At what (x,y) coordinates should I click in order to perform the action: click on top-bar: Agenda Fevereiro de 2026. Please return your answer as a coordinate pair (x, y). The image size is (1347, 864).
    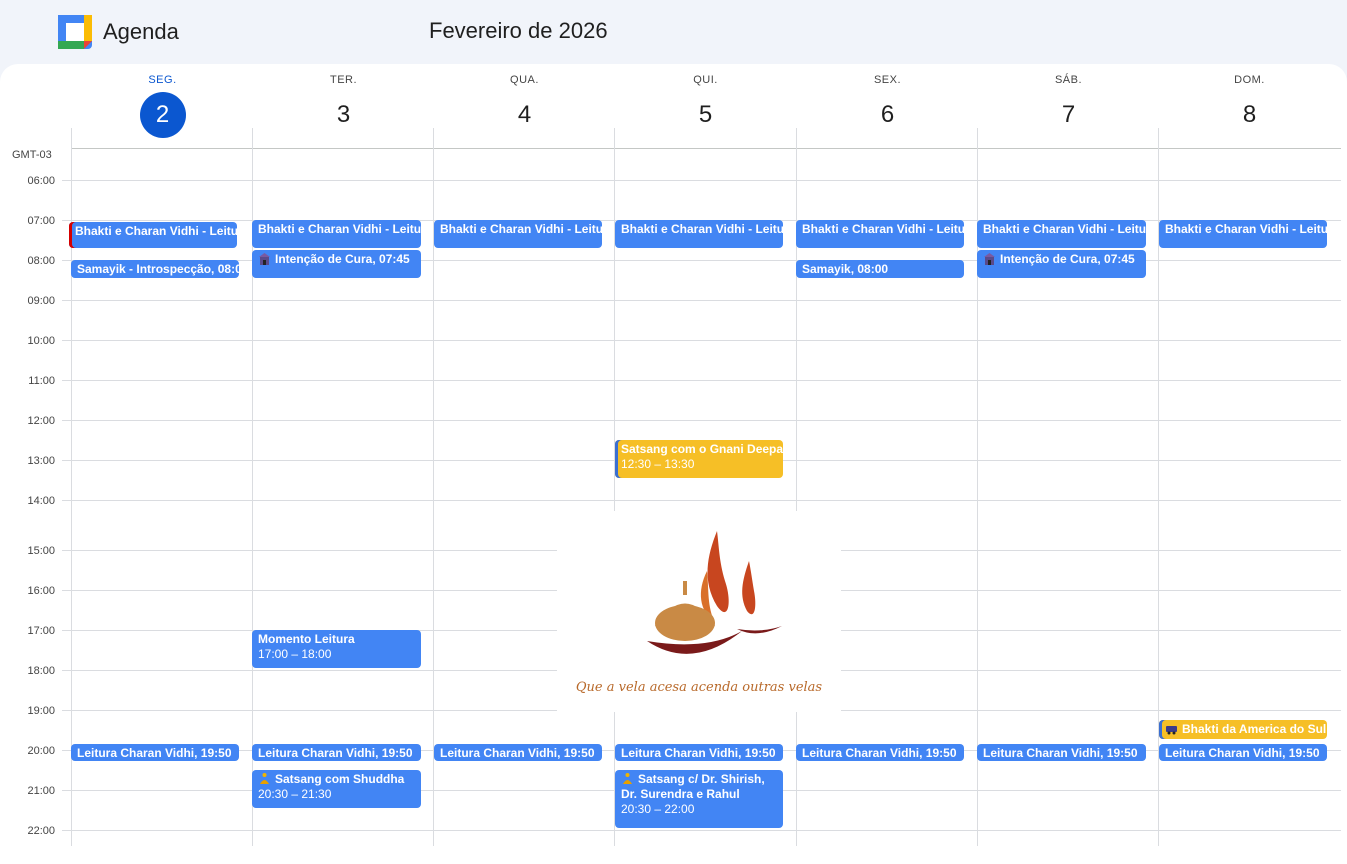
    Looking at the image, I should click on (673, 33).